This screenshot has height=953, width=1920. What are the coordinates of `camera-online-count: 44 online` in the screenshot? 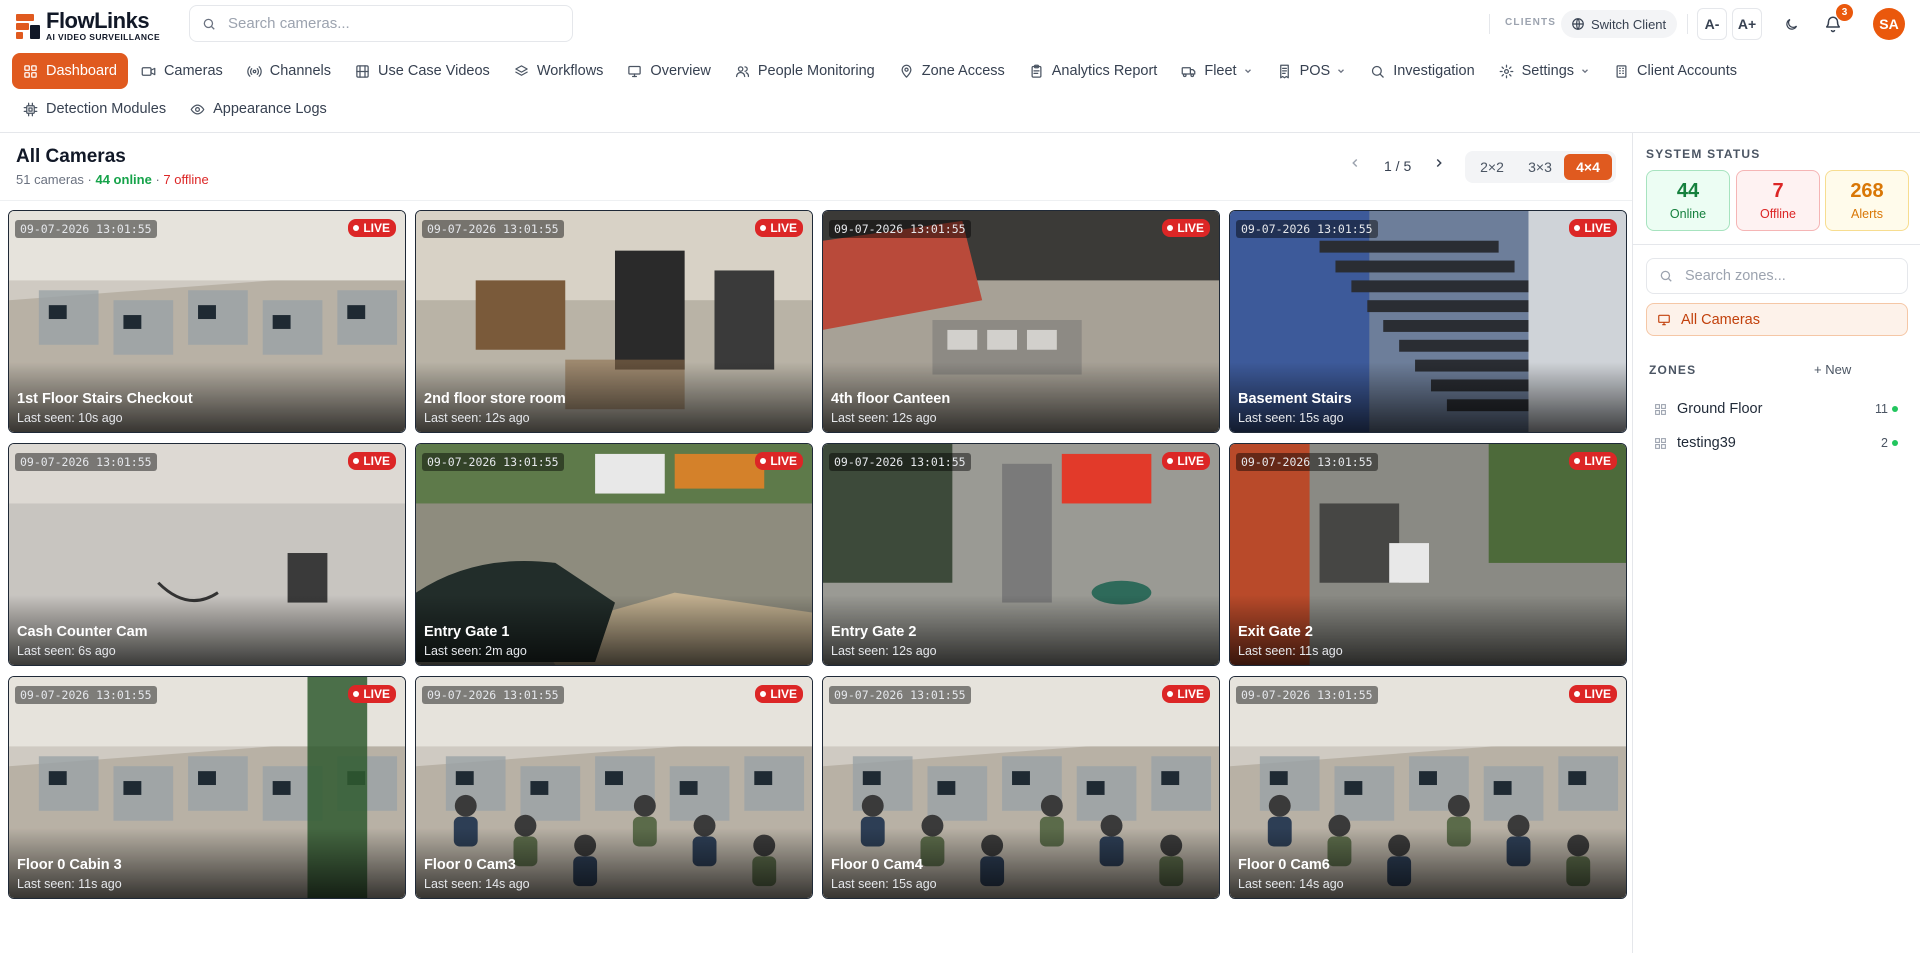 It's located at (123, 179).